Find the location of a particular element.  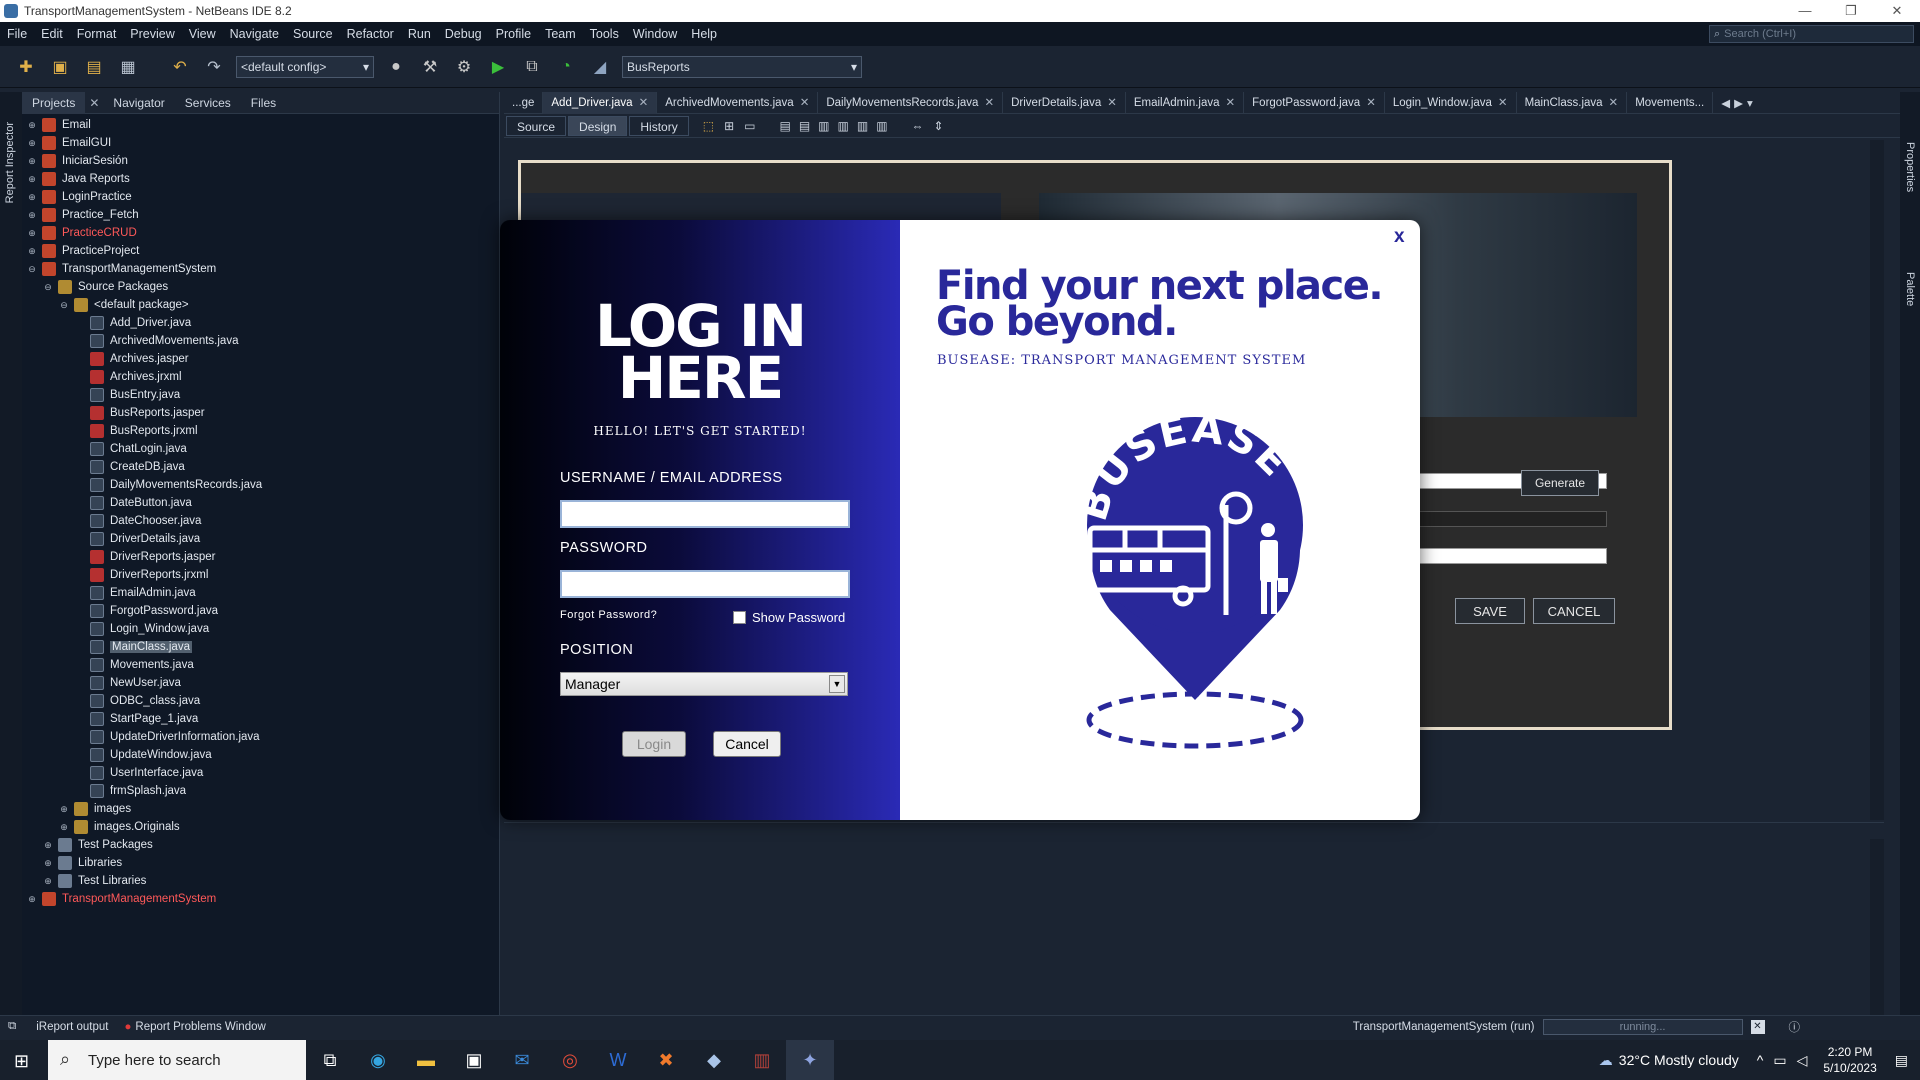

tree-node: ⊕ IniciarSesión is located at coordinates (260, 161).